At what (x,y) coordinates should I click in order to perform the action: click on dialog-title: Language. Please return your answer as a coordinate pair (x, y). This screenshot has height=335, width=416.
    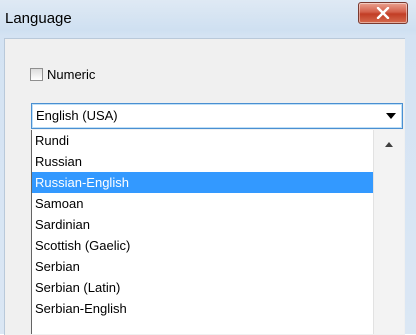
    Looking at the image, I should click on (38, 18).